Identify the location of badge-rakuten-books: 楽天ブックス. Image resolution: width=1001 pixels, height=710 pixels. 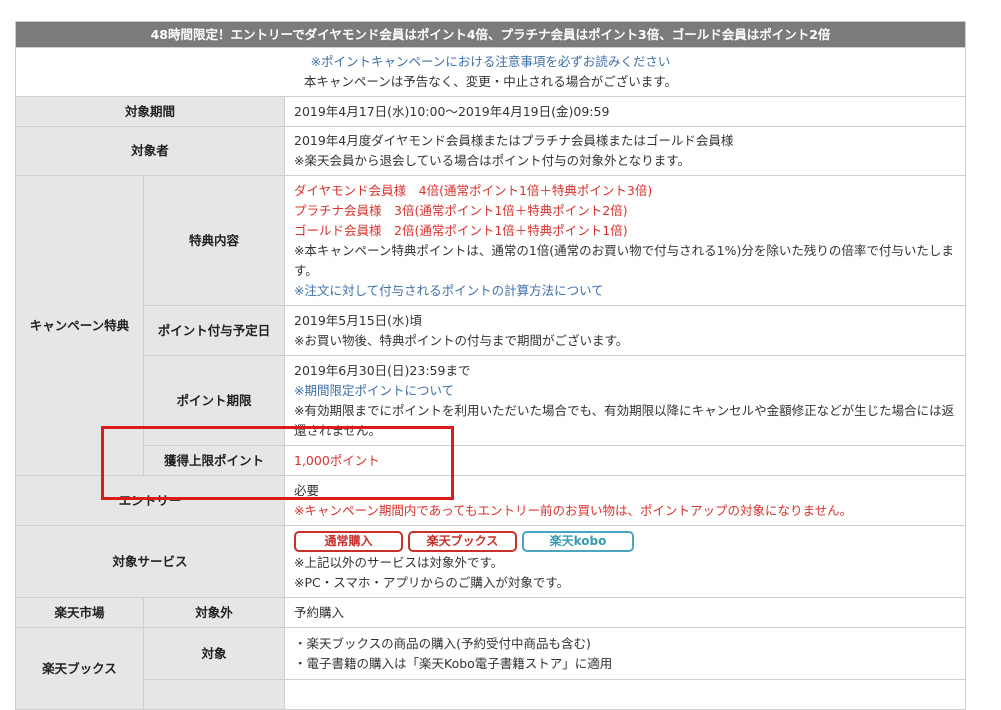
(462, 541).